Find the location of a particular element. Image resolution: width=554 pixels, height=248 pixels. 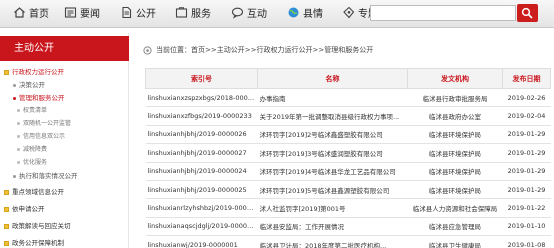

cell-date: 2019-02-04 is located at coordinates (526, 116).